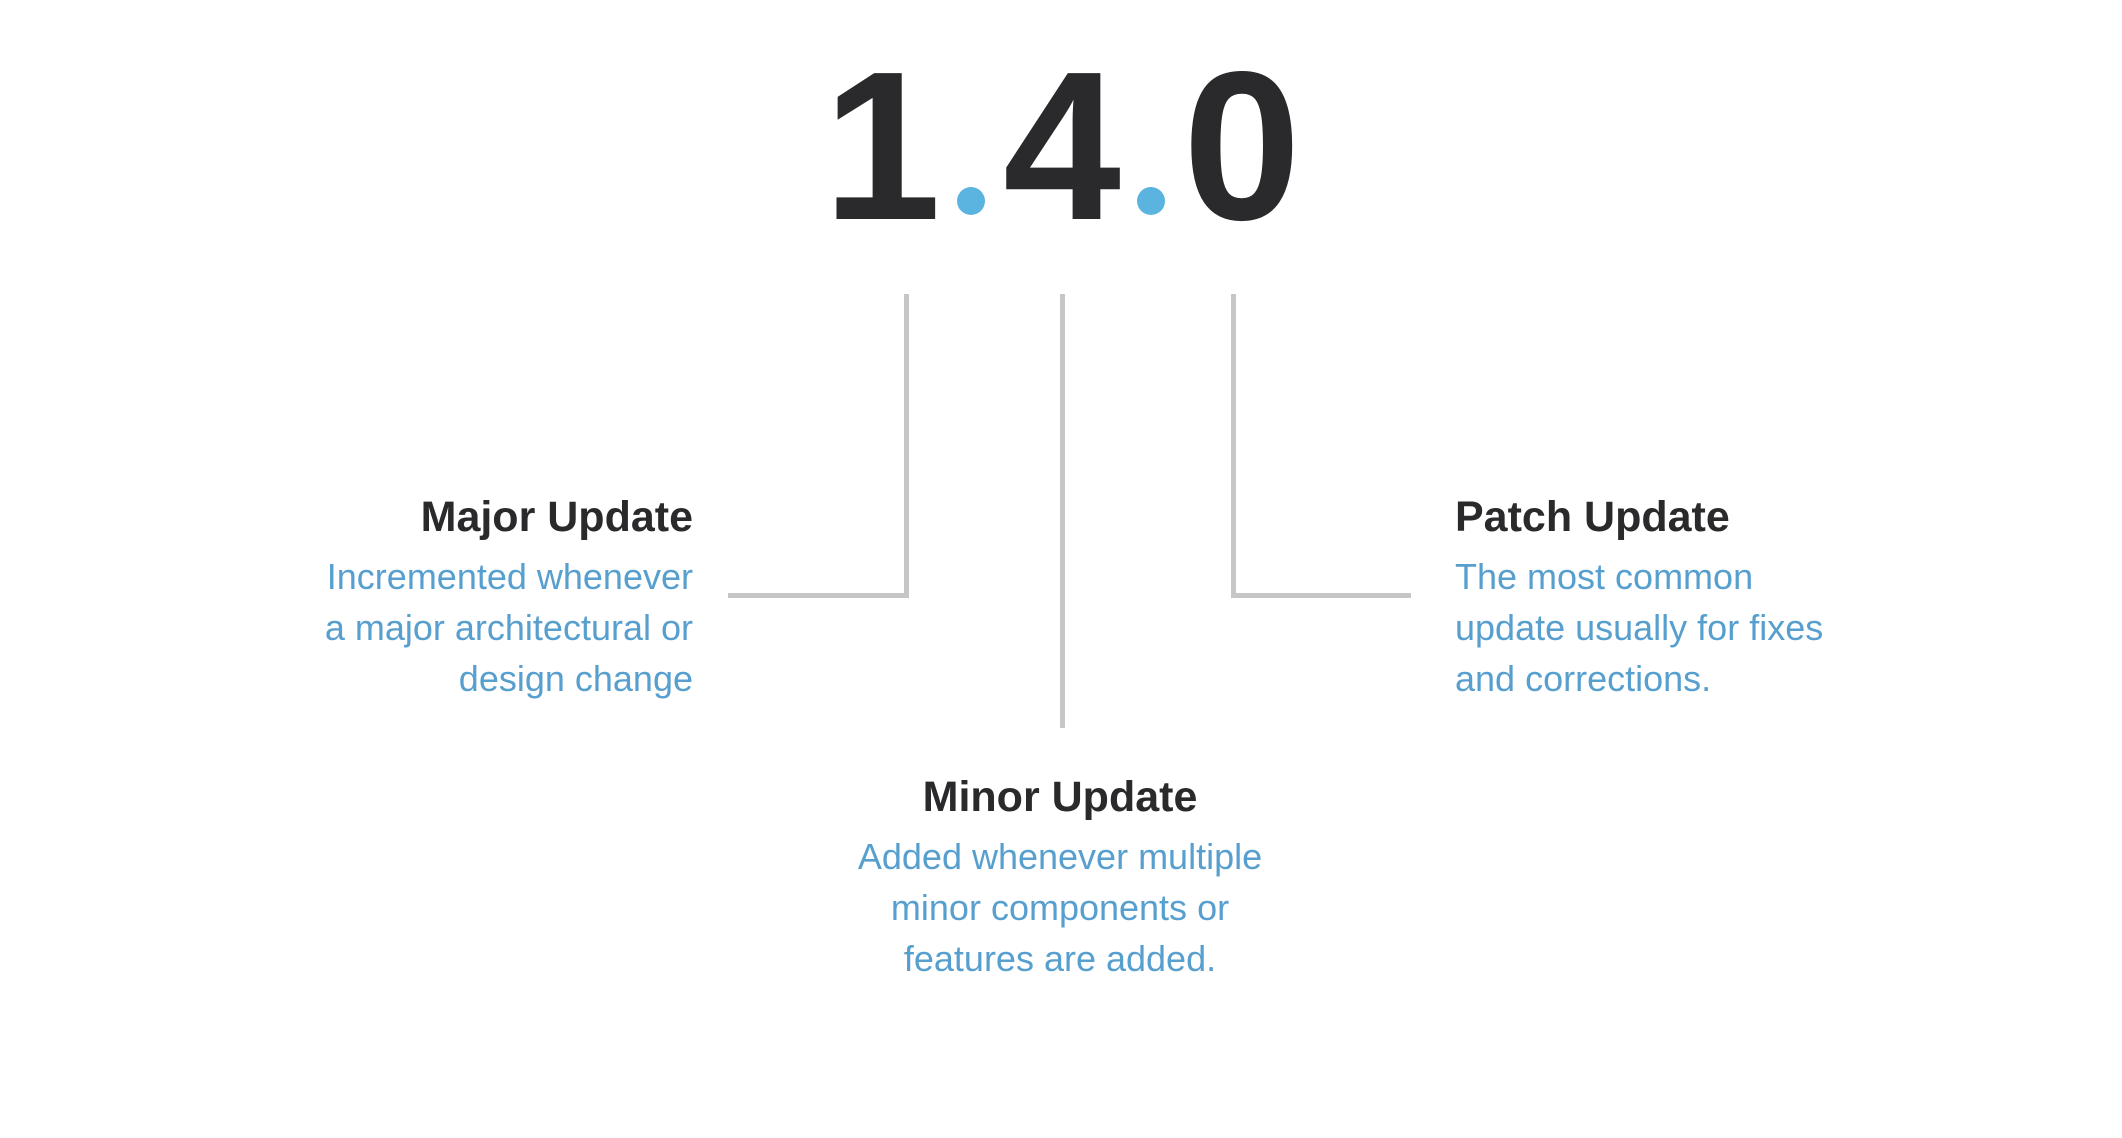 The width and height of the screenshot is (2122, 1138). Describe the element at coordinates (556, 517) in the screenshot. I see `callout-major-title: Major Update` at that location.